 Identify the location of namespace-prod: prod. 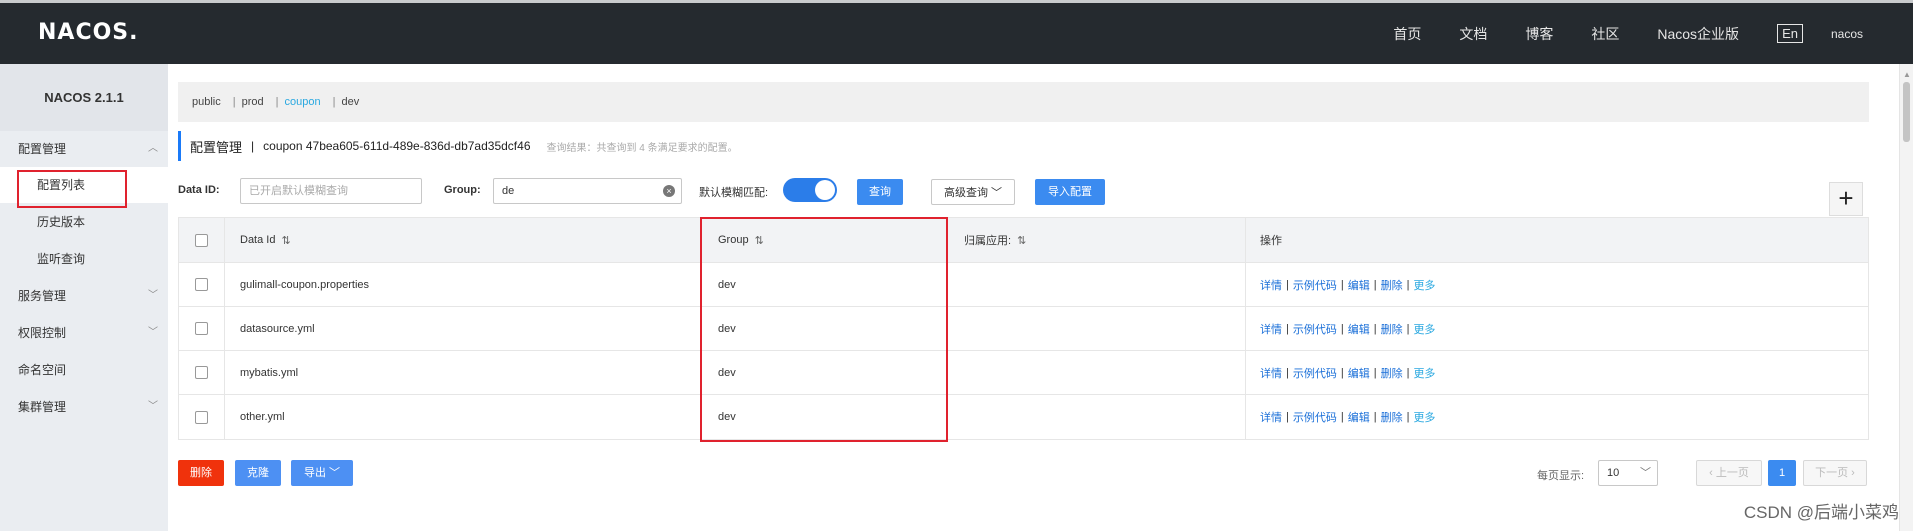
(253, 102).